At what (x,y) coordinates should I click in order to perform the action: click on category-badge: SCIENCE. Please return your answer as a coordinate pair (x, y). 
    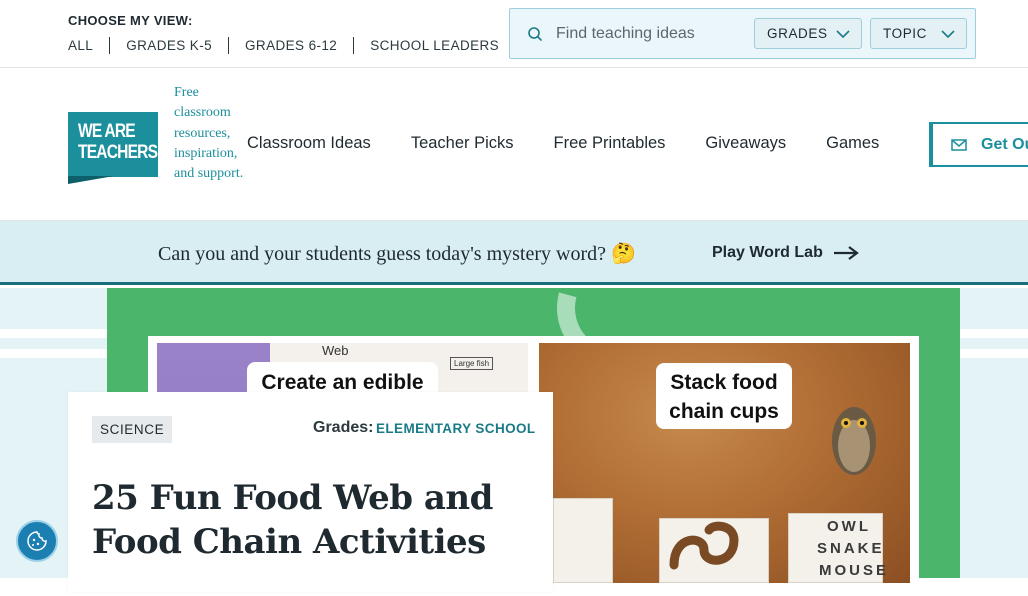
    Looking at the image, I should click on (132, 429).